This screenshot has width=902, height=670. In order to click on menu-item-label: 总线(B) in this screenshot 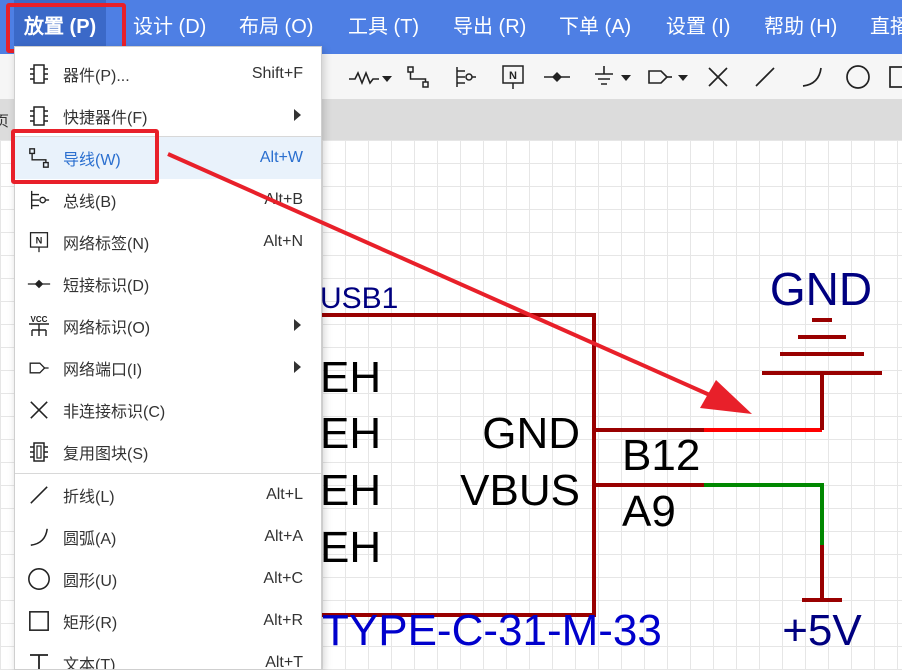, I will do `click(90, 202)`.